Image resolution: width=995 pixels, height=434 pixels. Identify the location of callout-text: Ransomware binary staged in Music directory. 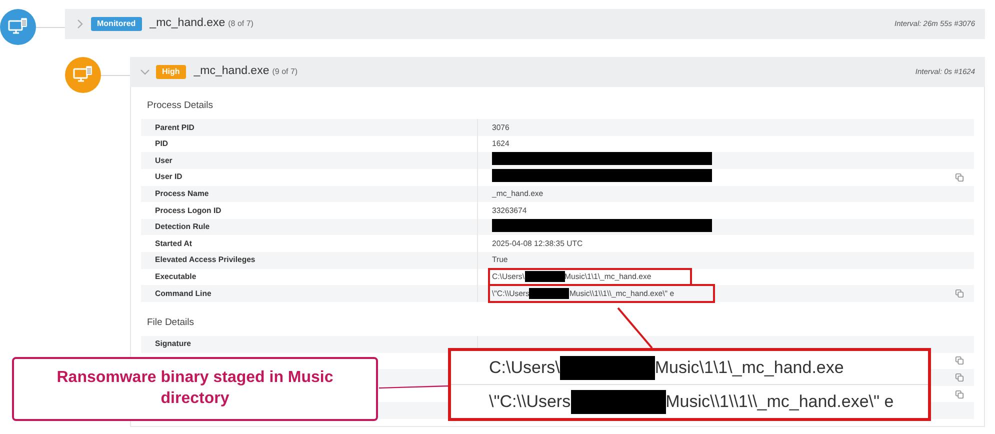
(195, 389).